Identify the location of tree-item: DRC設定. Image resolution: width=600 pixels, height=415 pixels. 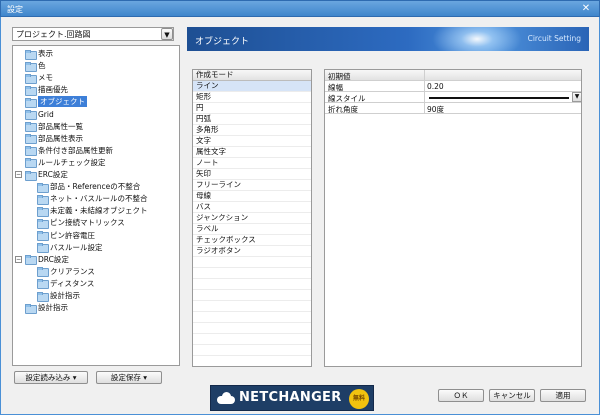
(47, 260).